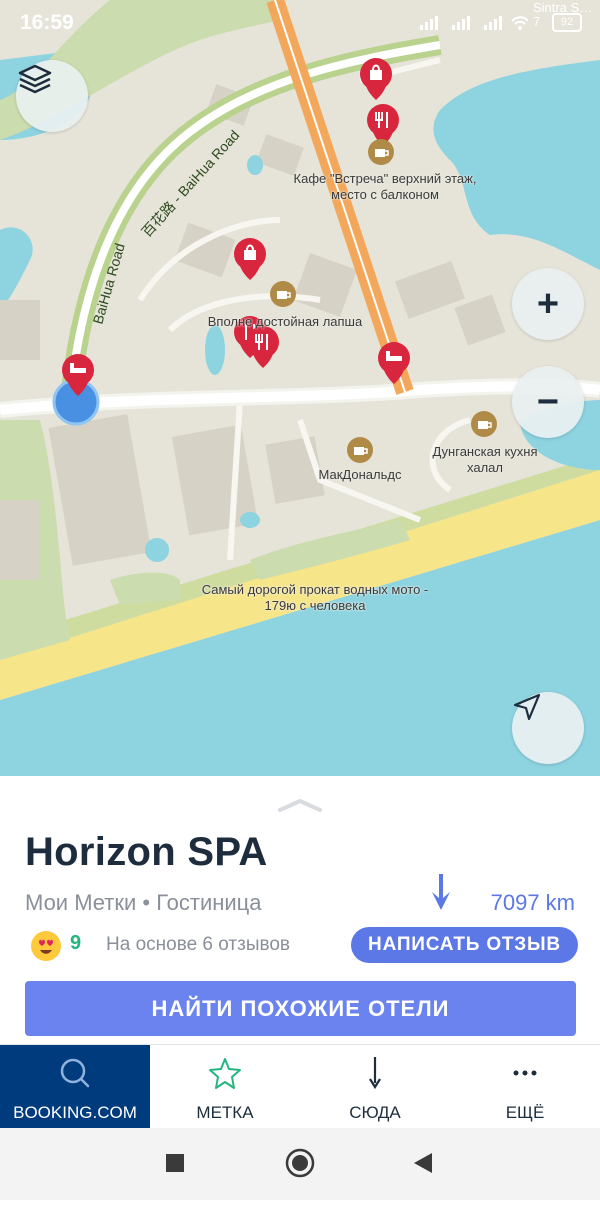  What do you see at coordinates (525, 1073) in the screenshot?
I see `more-icon` at bounding box center [525, 1073].